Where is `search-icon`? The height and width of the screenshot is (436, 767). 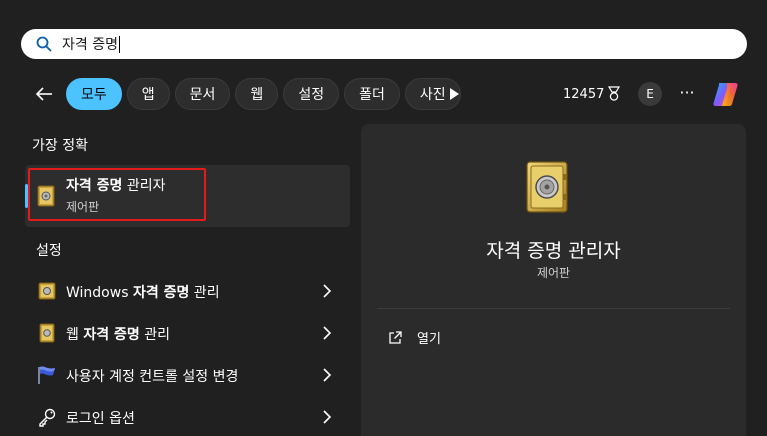
search-icon is located at coordinates (44, 44).